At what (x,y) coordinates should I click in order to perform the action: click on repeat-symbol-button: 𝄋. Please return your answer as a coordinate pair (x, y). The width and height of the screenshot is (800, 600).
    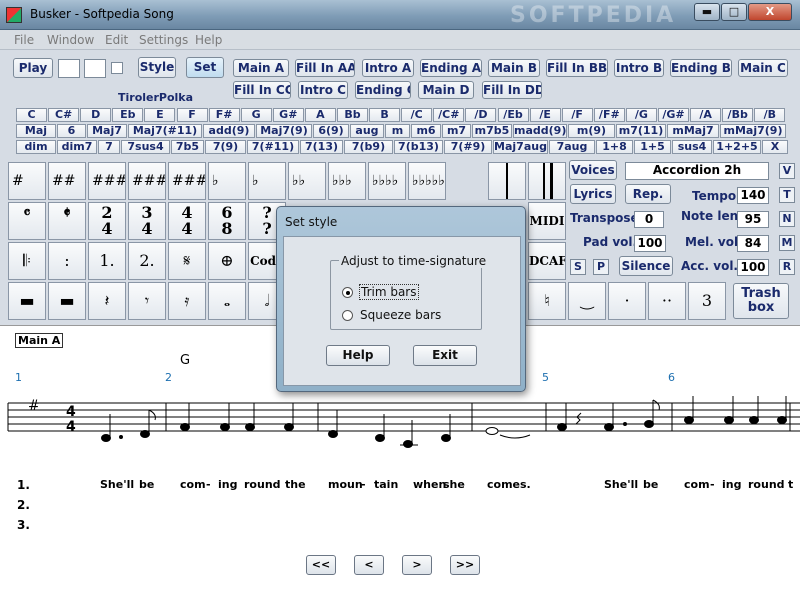
    Looking at the image, I should click on (187, 261).